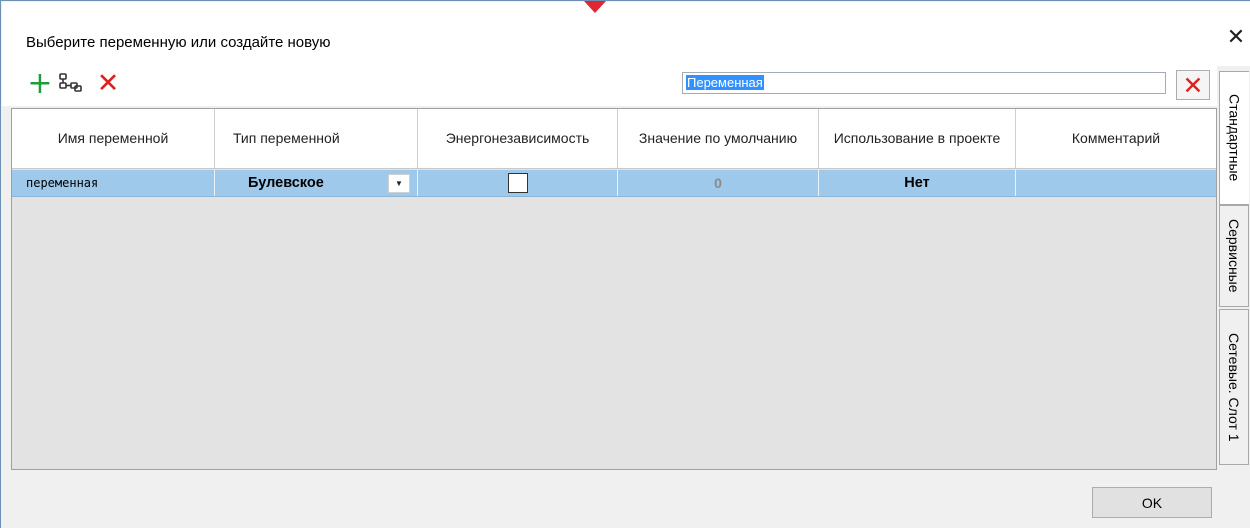  What do you see at coordinates (1116, 138) in the screenshot?
I see `column-header-comment: Комментарий` at bounding box center [1116, 138].